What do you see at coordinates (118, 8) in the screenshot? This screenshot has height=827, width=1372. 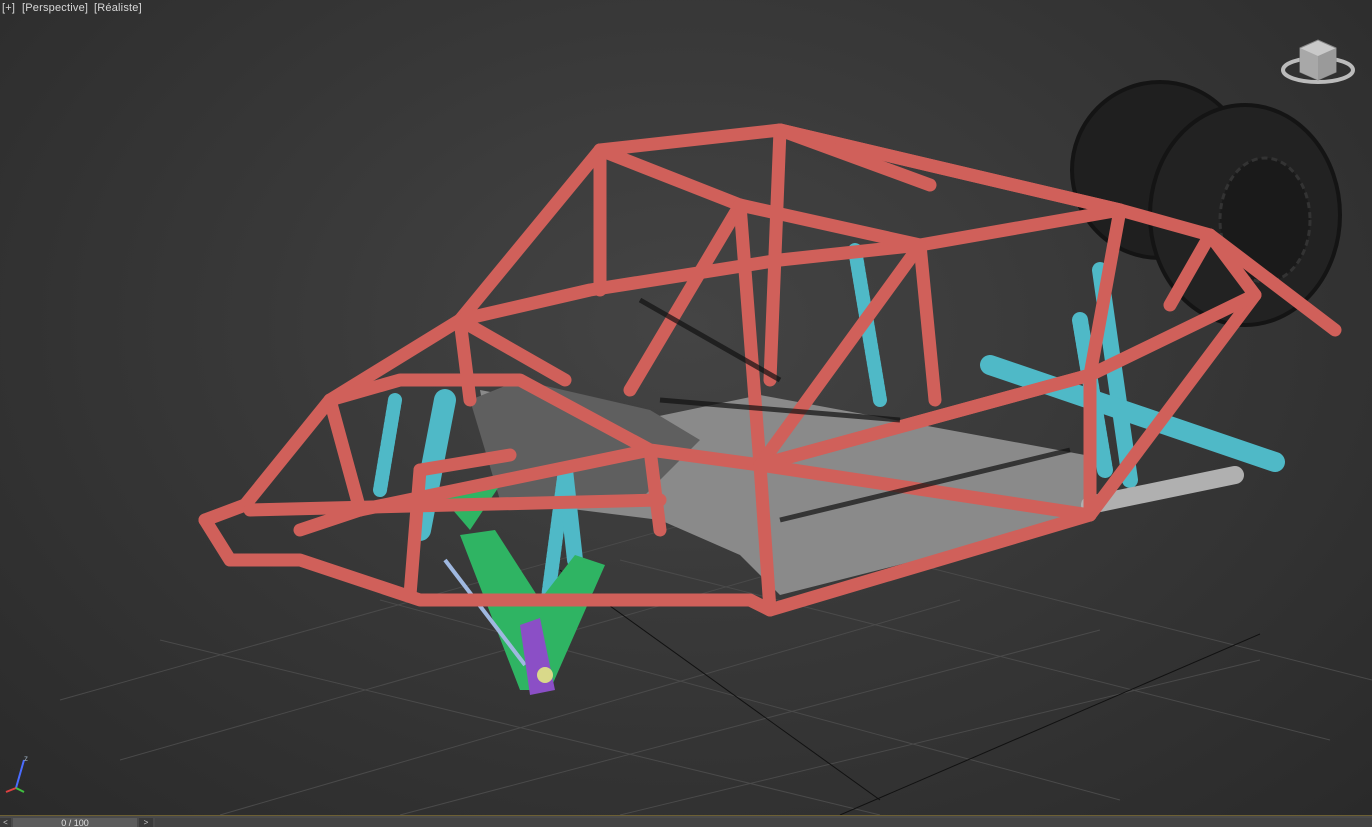 I see `viewport-shading-label: [Réaliste]` at bounding box center [118, 8].